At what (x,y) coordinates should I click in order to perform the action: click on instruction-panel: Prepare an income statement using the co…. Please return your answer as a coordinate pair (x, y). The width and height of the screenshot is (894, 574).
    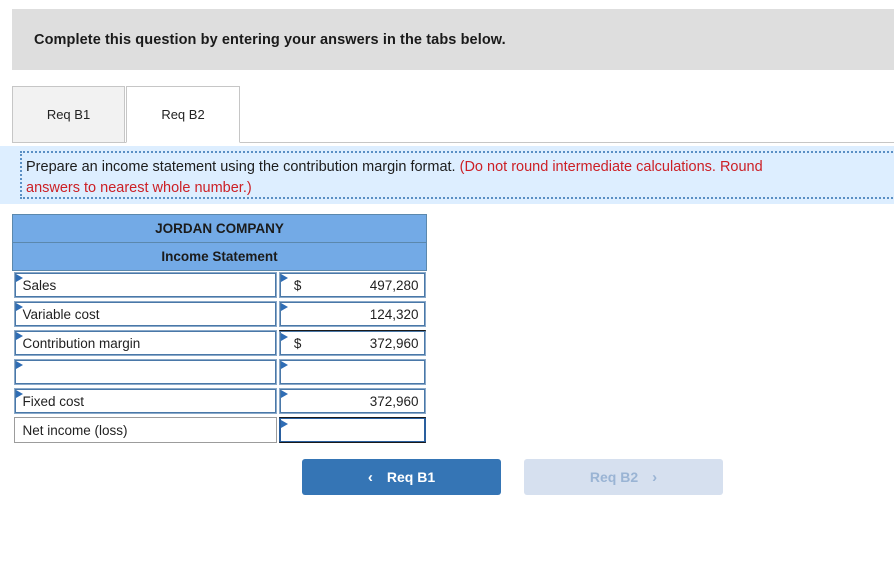
    Looking at the image, I should click on (447, 175).